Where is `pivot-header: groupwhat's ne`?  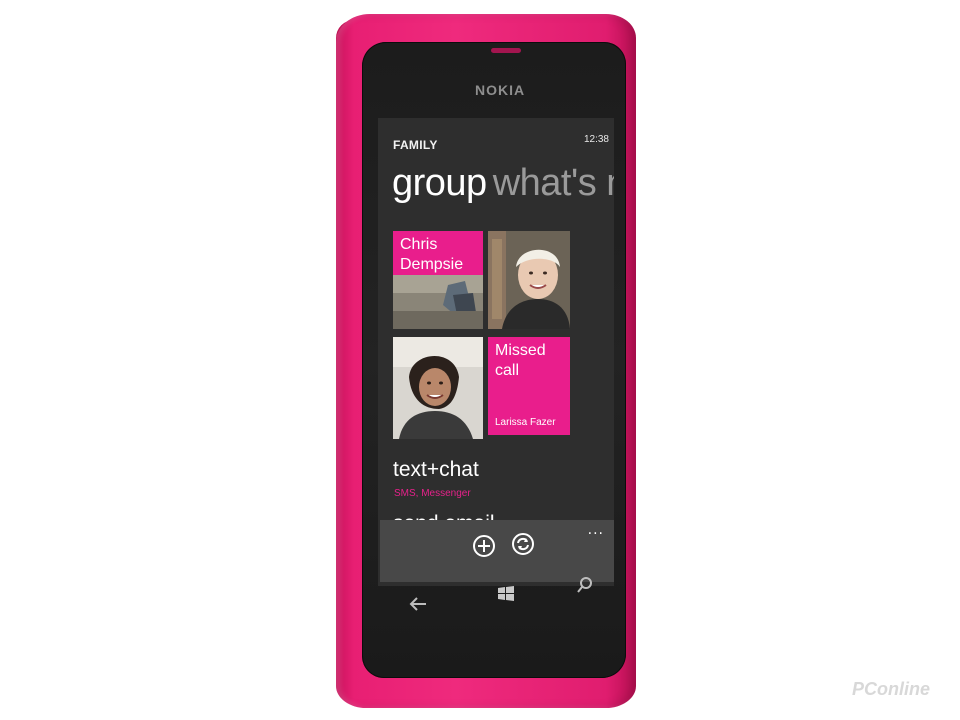
pivot-header: groupwhat's ne is located at coordinates (503, 183).